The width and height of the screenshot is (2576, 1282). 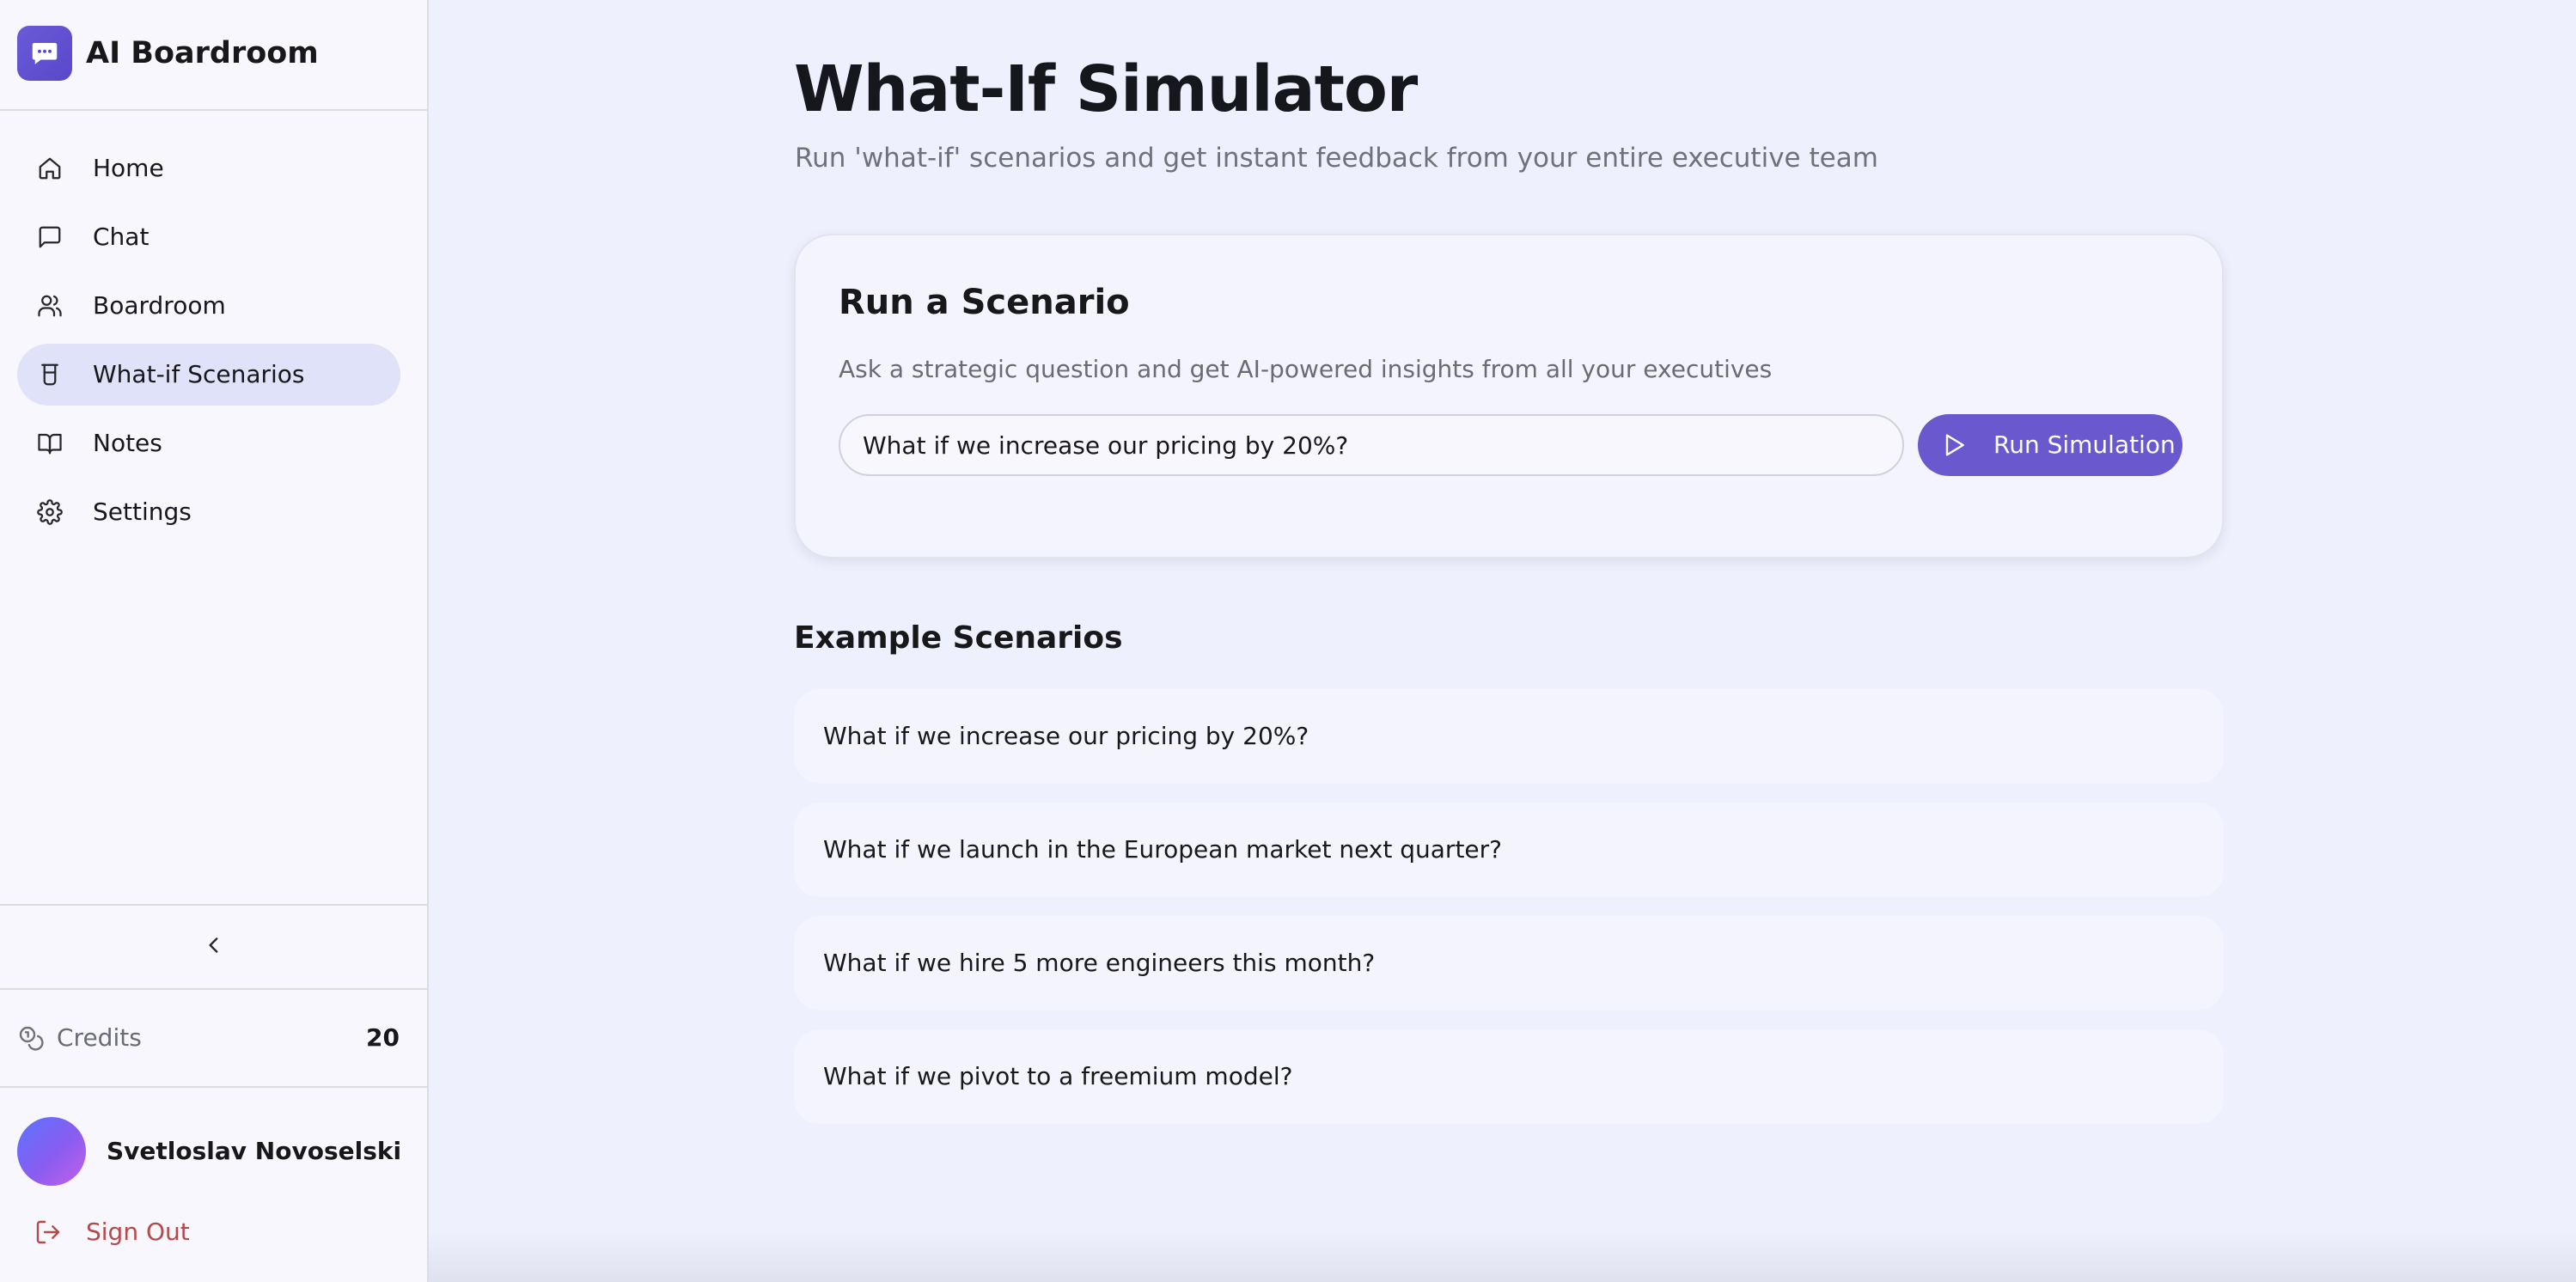 I want to click on examples-heading: Example Scenarios, so click(x=958, y=638).